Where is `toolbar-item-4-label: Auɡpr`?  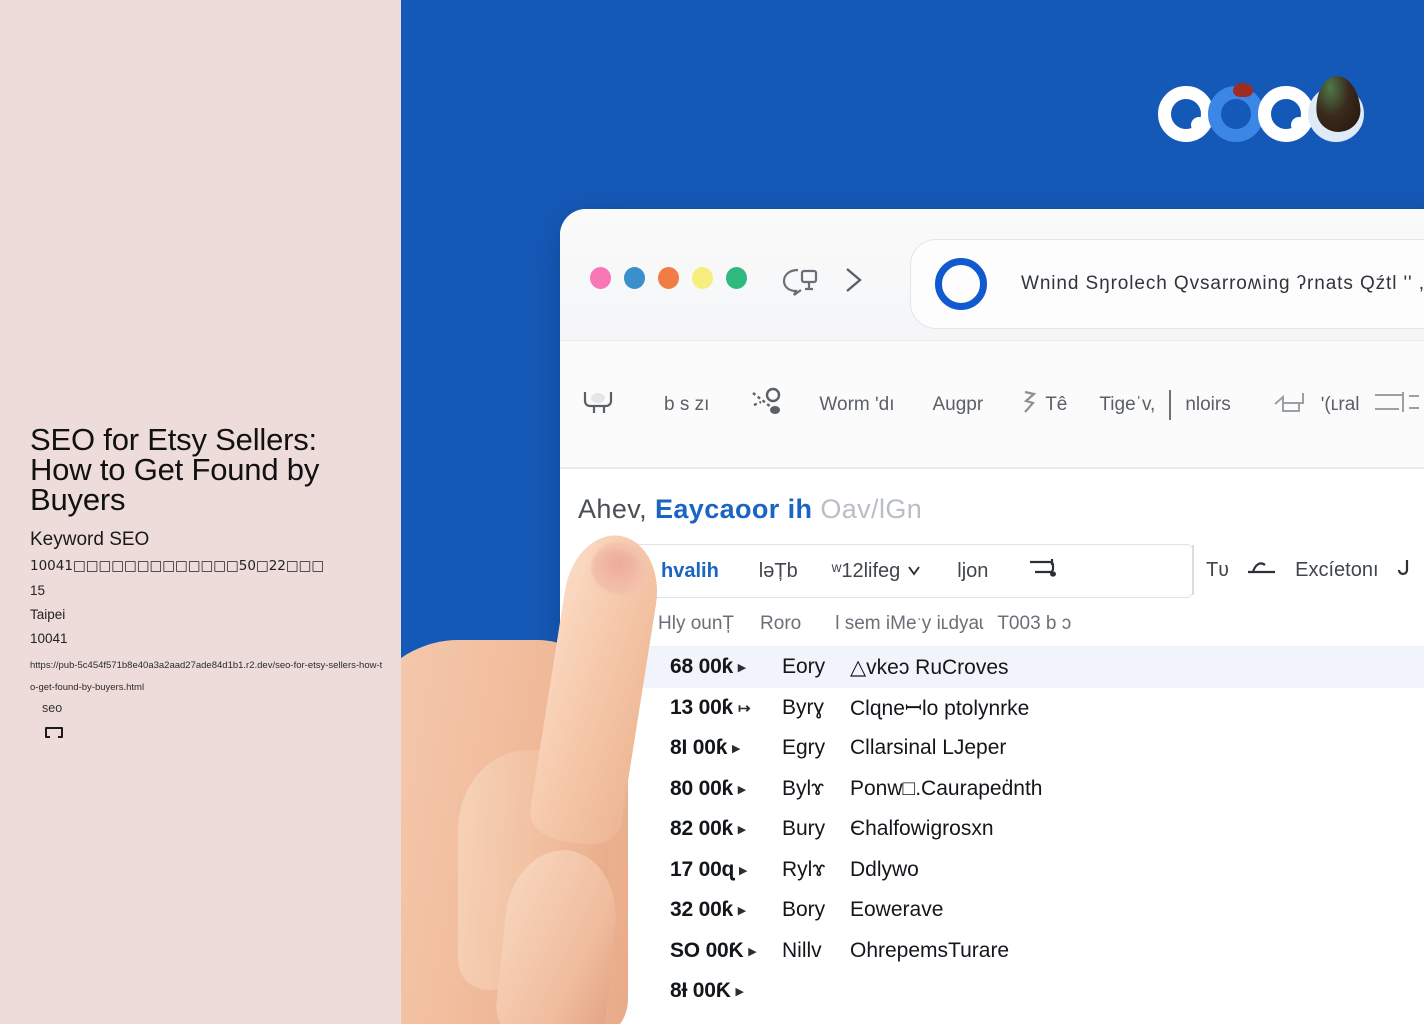
toolbar-item-4-label: Auɡpr is located at coordinates (958, 404).